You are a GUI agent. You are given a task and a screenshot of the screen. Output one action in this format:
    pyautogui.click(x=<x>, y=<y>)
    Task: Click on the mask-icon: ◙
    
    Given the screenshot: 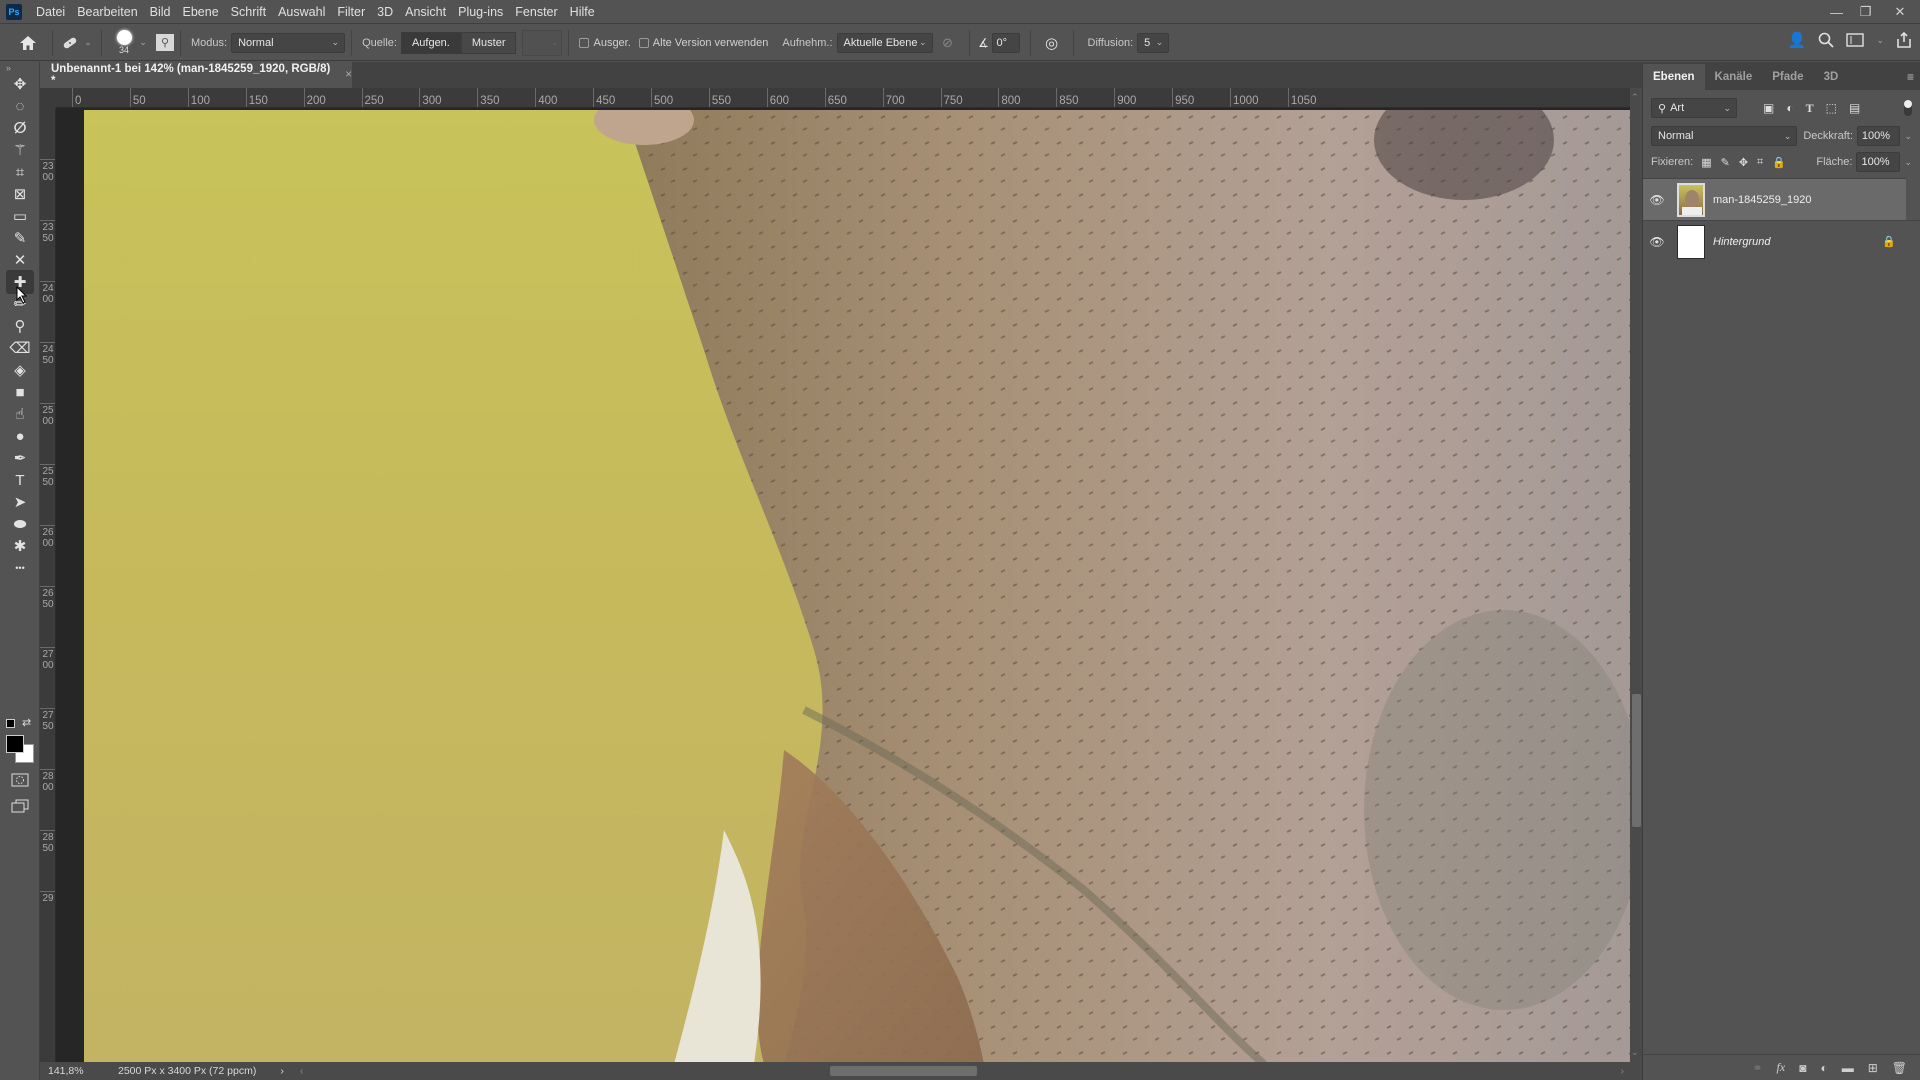 What is the action you would take?
    pyautogui.click(x=1802, y=1068)
    